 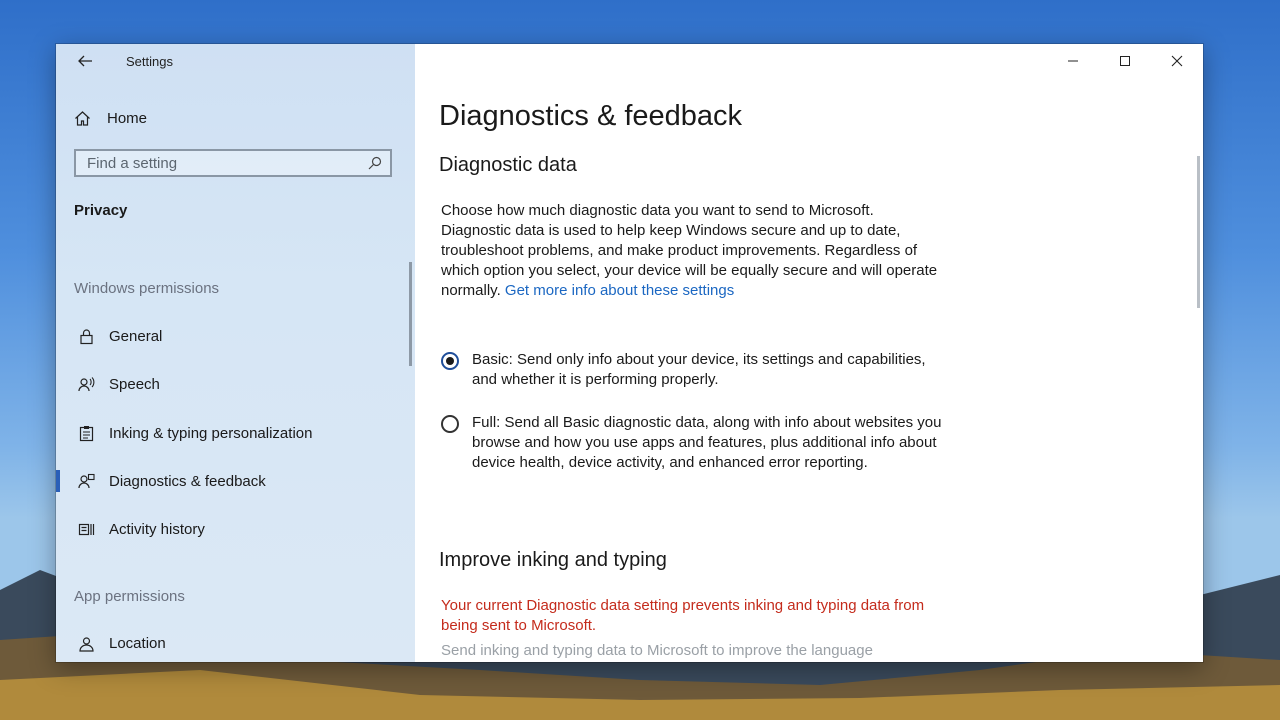 I want to click on sidebar-item-inking: Inking & typing personalization, so click(x=235, y=433).